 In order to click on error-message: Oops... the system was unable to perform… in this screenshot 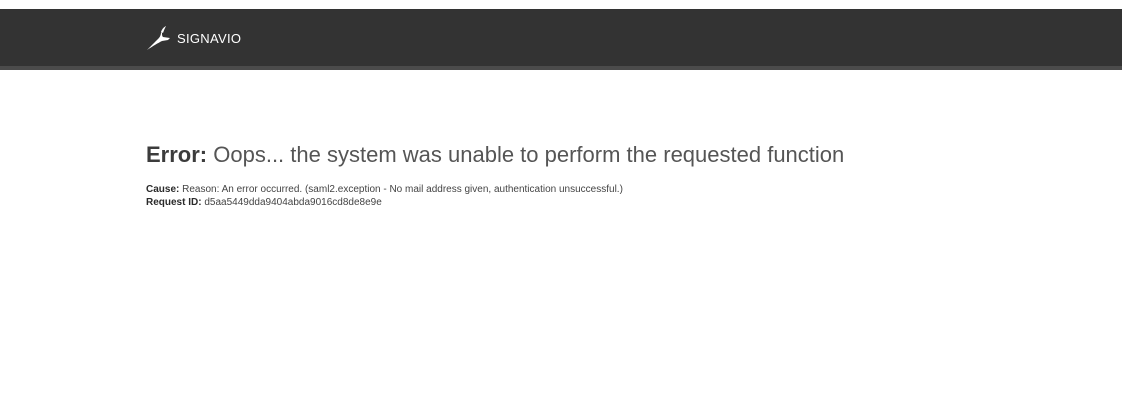, I will do `click(529, 154)`.